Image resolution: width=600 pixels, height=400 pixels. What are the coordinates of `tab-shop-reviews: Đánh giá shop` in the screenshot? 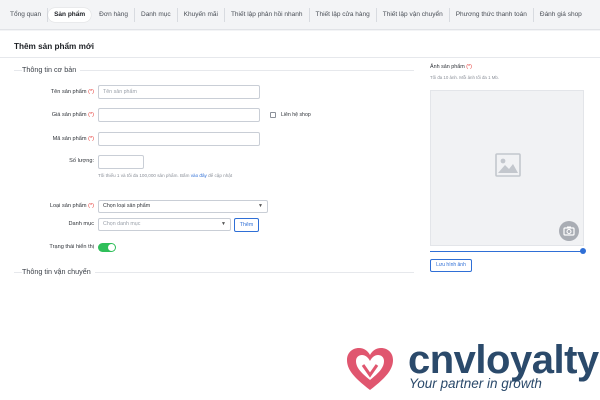 It's located at (561, 15).